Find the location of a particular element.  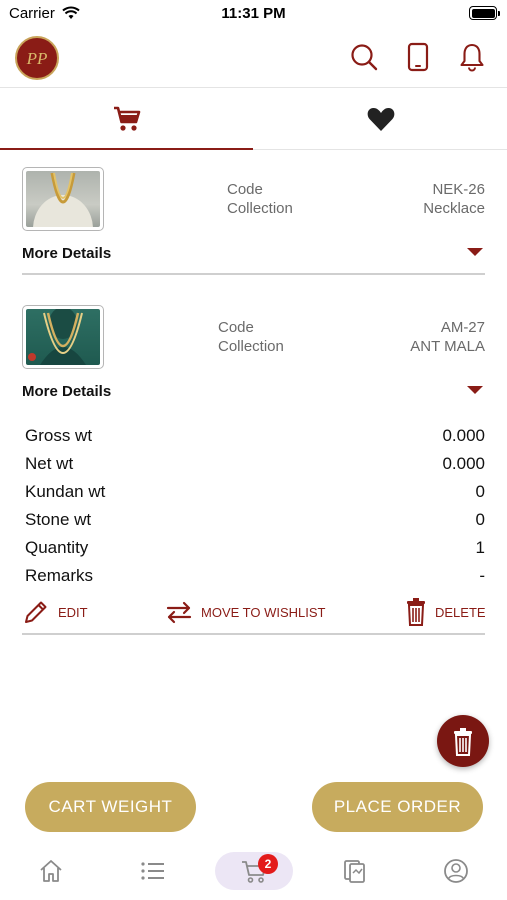

home-icon is located at coordinates (51, 871).